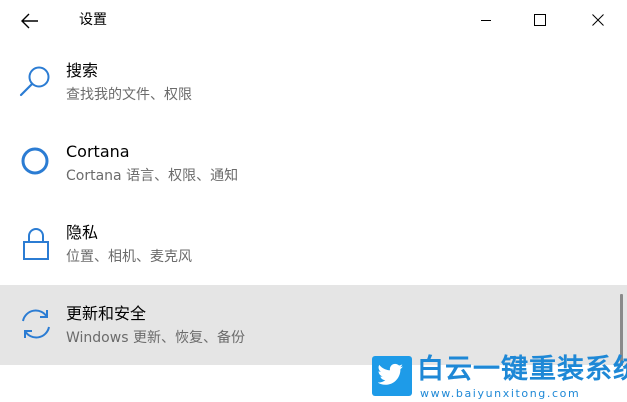 This screenshot has width=627, height=402. What do you see at coordinates (129, 257) in the screenshot?
I see `settings-item-description: 位置、相机、麦克风` at bounding box center [129, 257].